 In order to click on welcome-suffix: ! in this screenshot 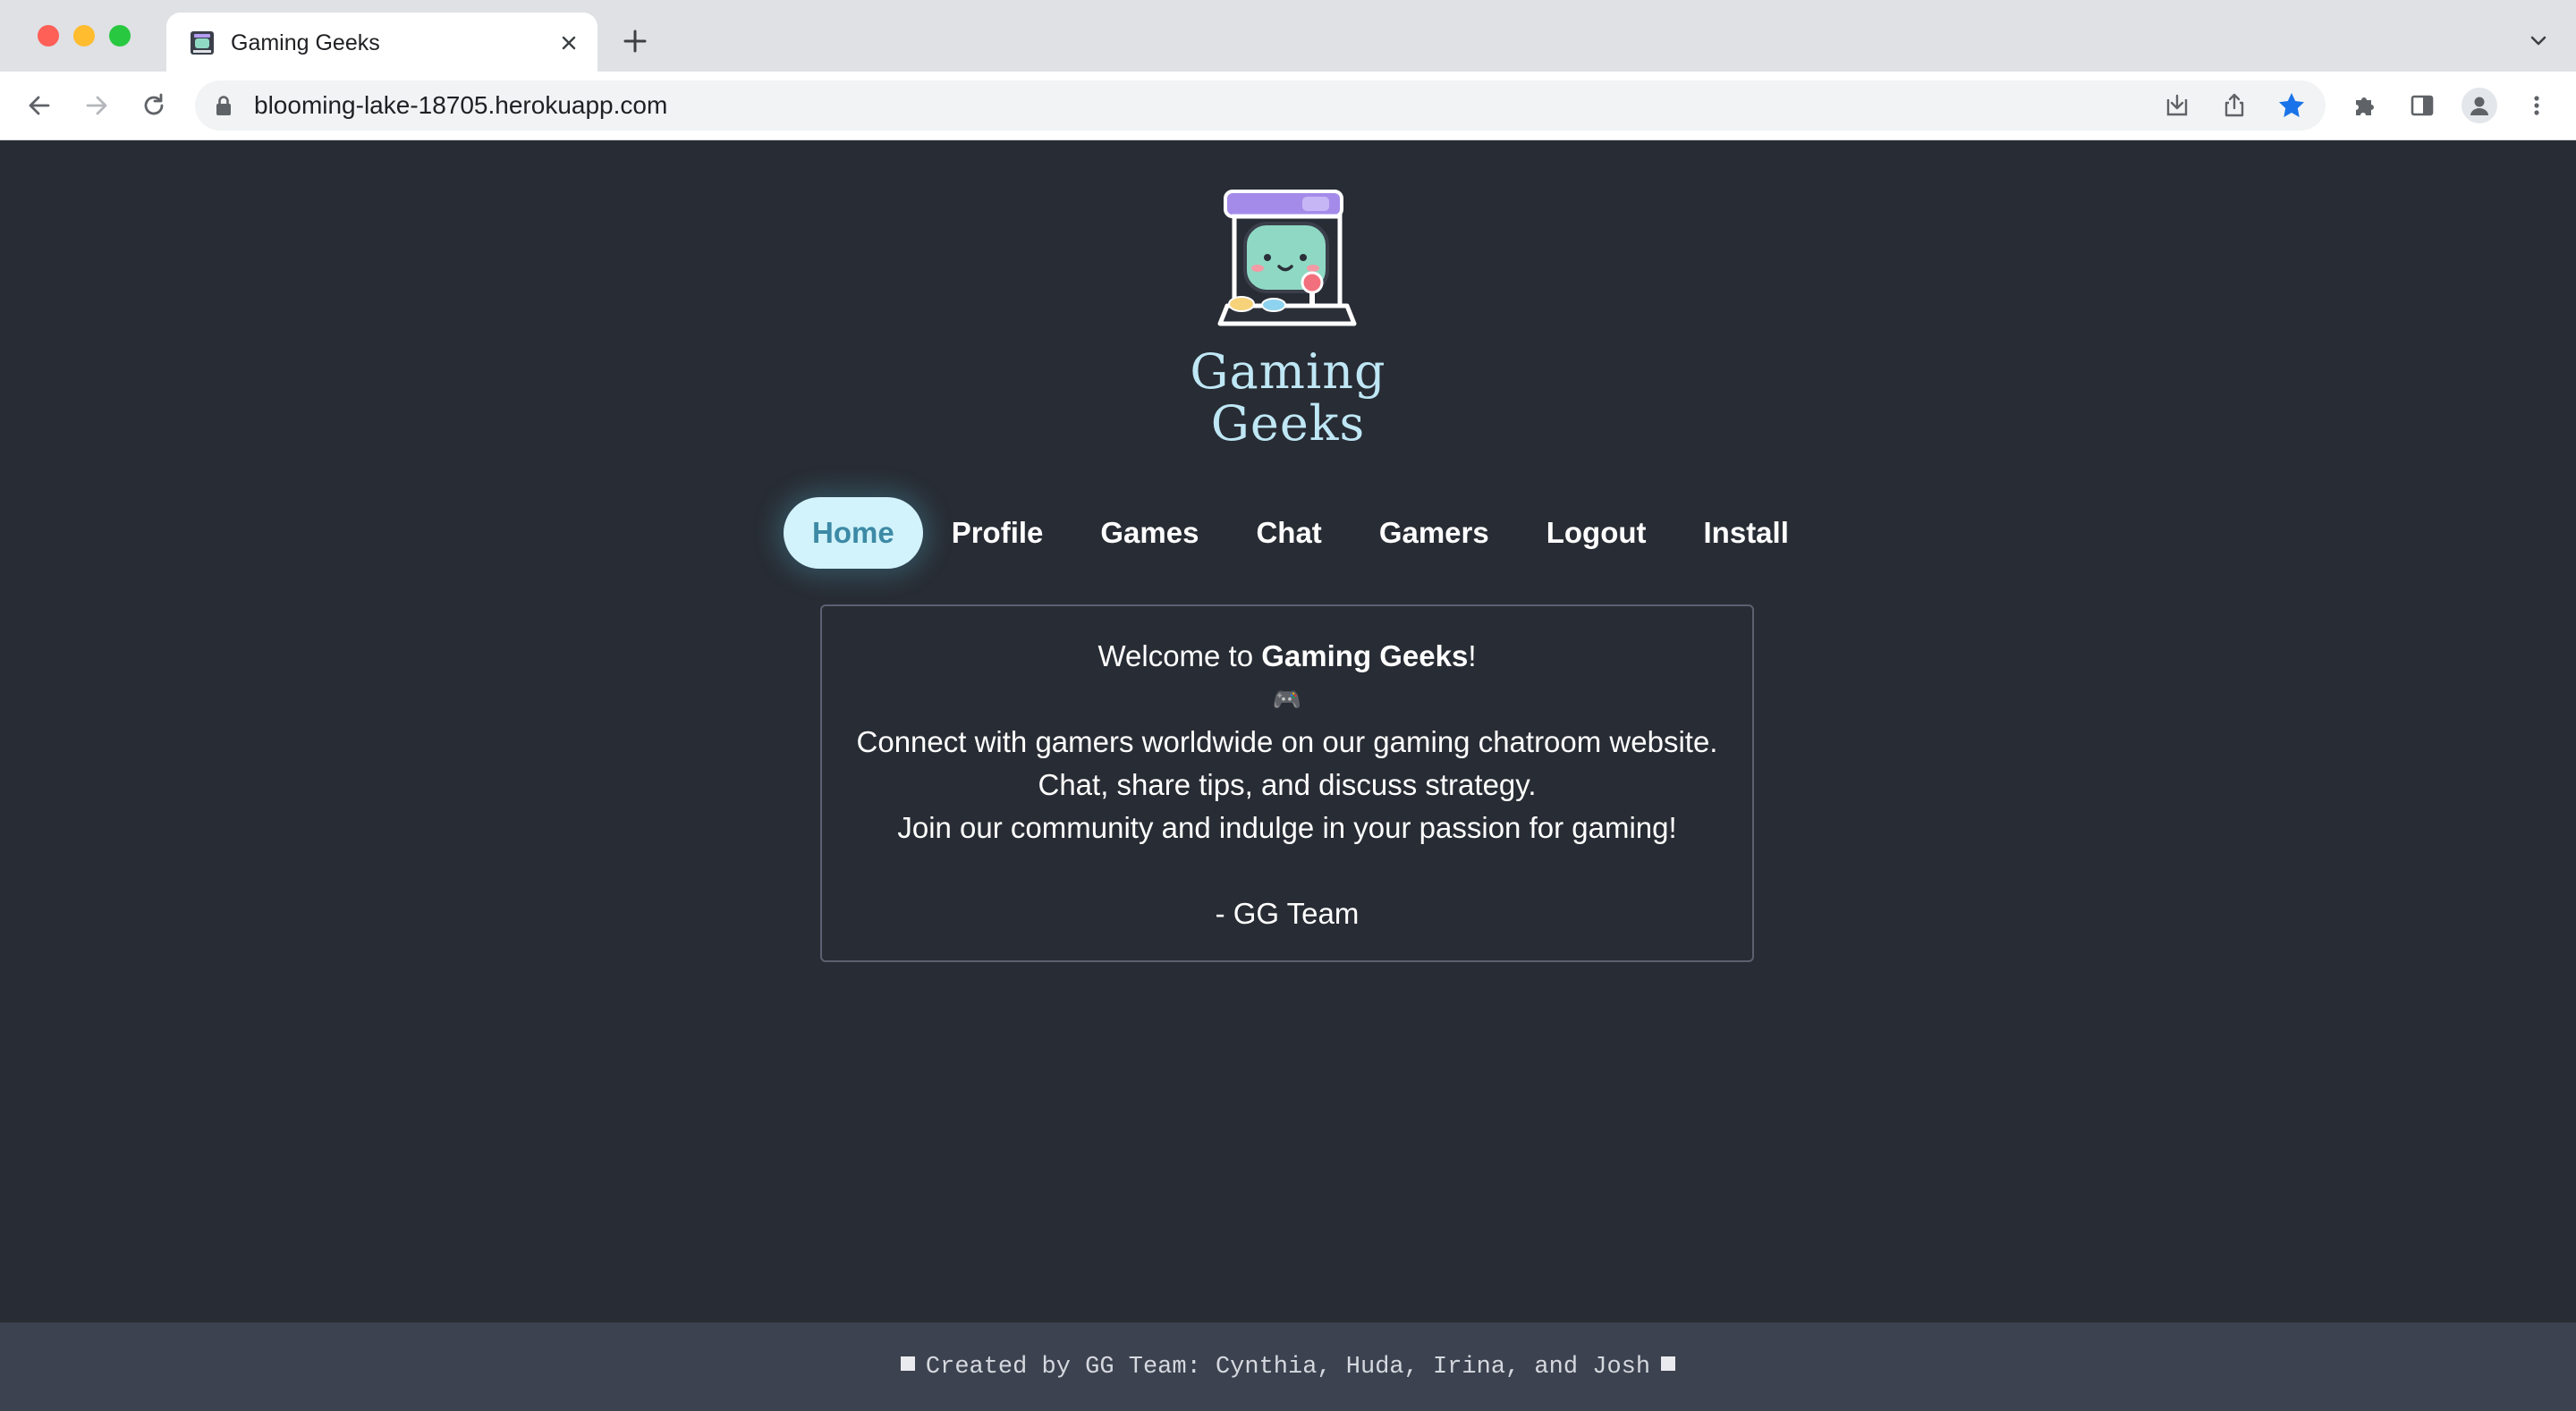, I will do `click(1472, 655)`.